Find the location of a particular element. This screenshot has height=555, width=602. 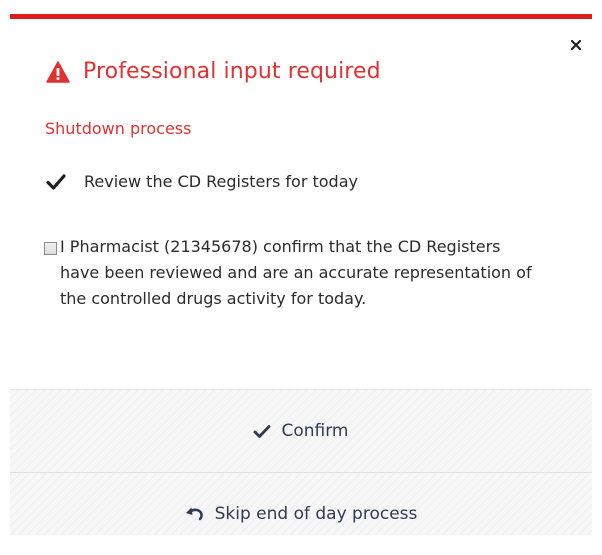

skip-end-of-day-button: Skip end of day process is located at coordinates (301, 513).